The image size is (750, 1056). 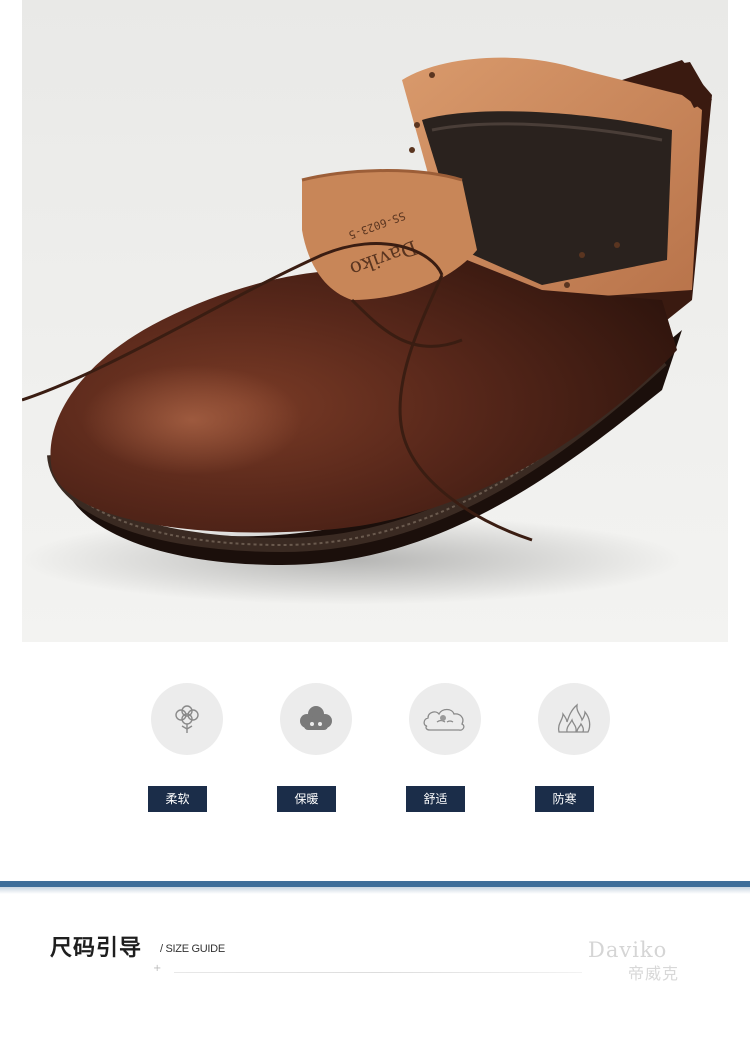 I want to click on size-guide-subtitle: / SIZE GUIDE, so click(x=192, y=949).